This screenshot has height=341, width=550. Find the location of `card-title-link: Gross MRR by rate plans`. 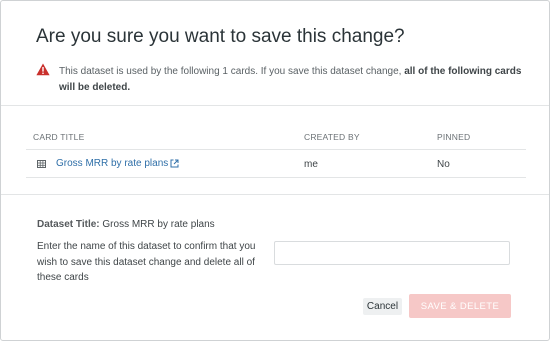

card-title-link: Gross MRR by rate plans is located at coordinates (112, 163).